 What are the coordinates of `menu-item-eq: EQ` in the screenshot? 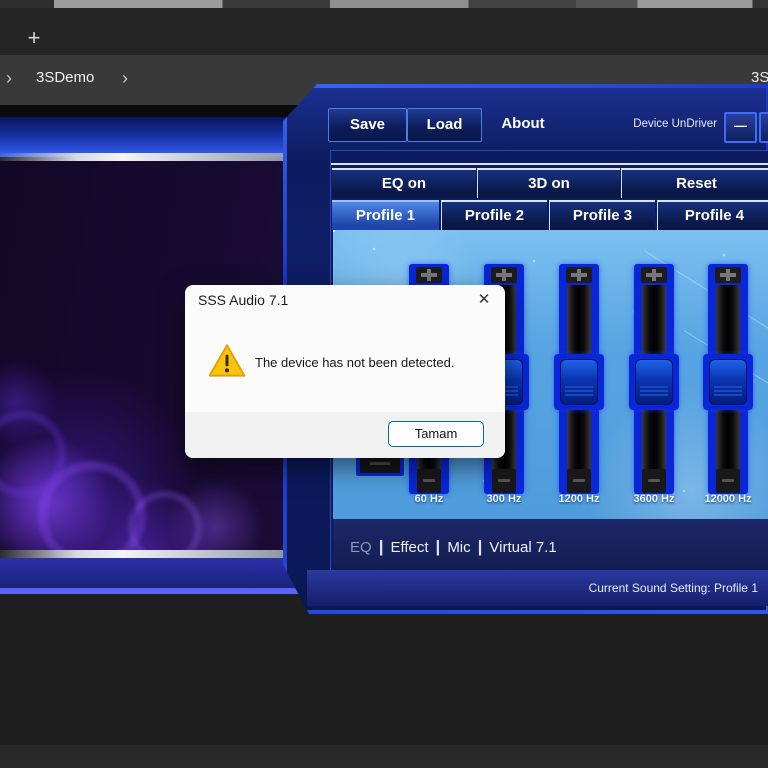 It's located at (361, 547).